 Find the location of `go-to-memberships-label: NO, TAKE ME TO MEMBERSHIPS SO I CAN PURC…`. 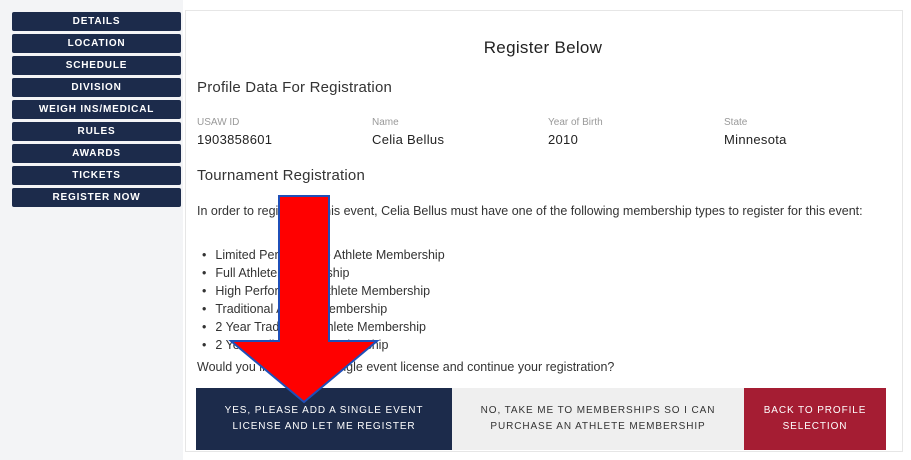

go-to-memberships-label: NO, TAKE ME TO MEMBERSHIPS SO I CAN PURC… is located at coordinates (598, 418).